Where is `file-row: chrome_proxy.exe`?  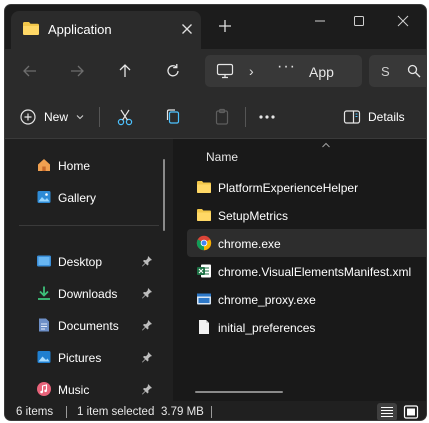
file-row: chrome_proxy.exe is located at coordinates (306, 299).